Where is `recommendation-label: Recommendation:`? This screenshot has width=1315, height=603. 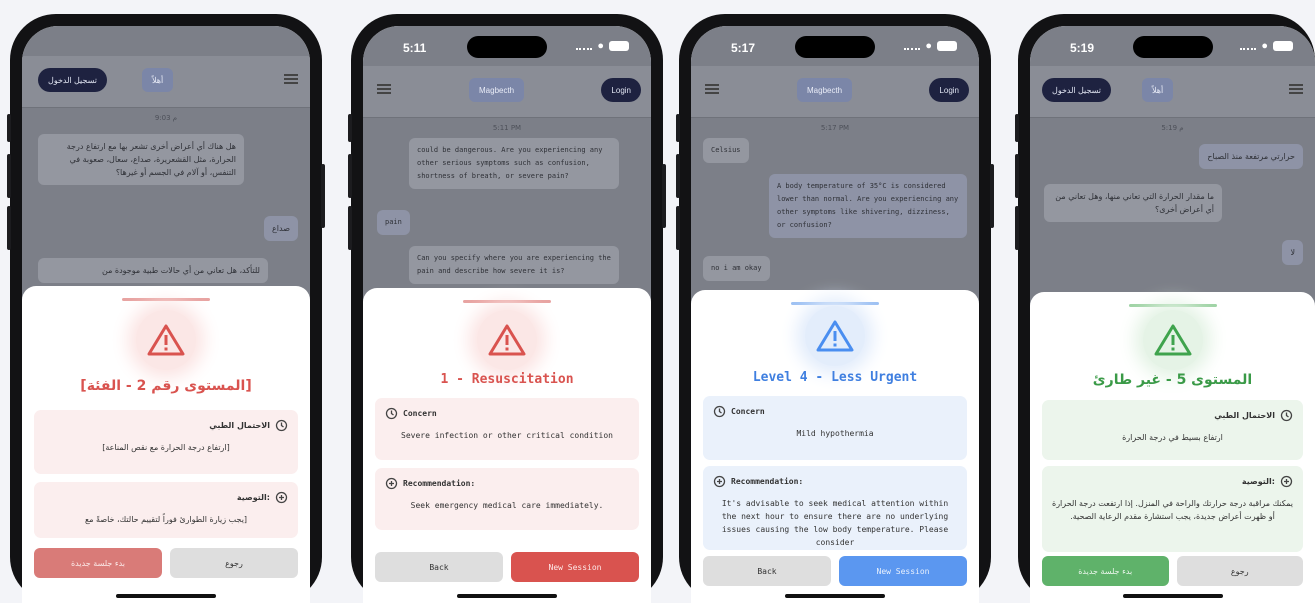
recommendation-label: Recommendation: is located at coordinates (439, 483).